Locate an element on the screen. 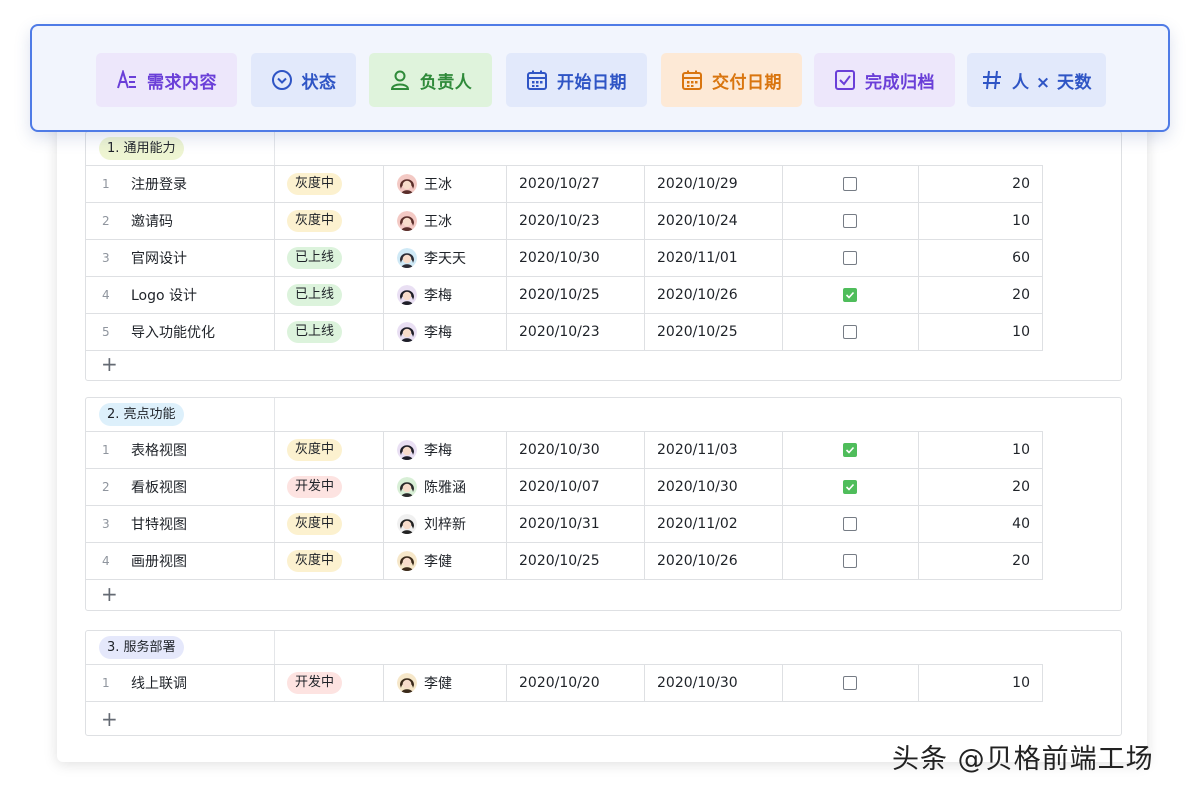  table-row: 4 Logo 设计 已上线 李梅 2020/10/25 2020/10/26 20 is located at coordinates (564, 295).